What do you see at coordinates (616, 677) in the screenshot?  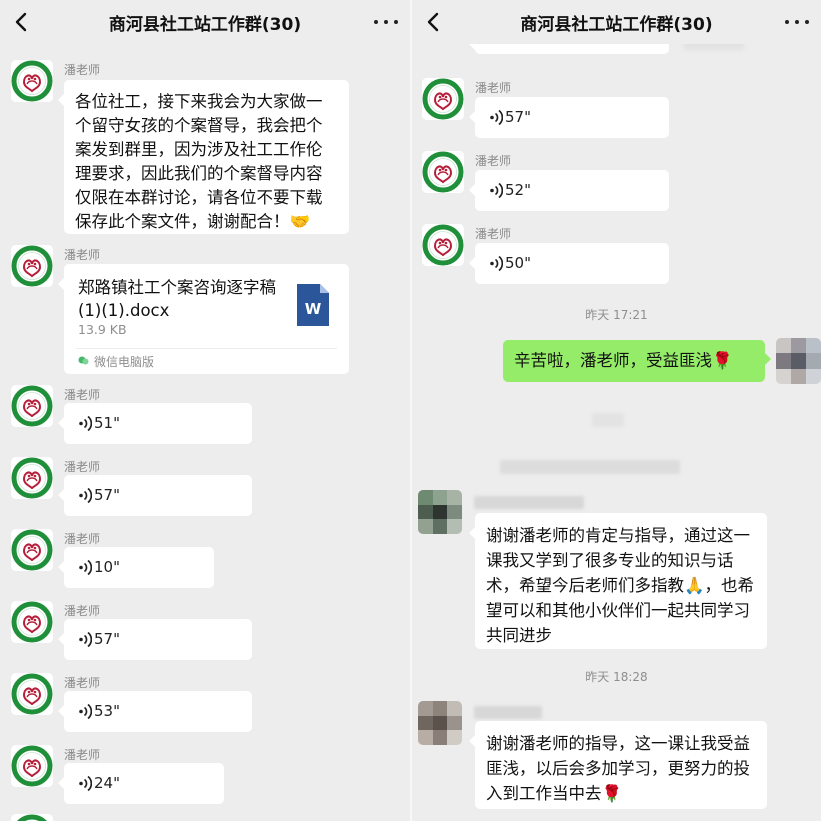 I see `timestamp: 昨天 18:28` at bounding box center [616, 677].